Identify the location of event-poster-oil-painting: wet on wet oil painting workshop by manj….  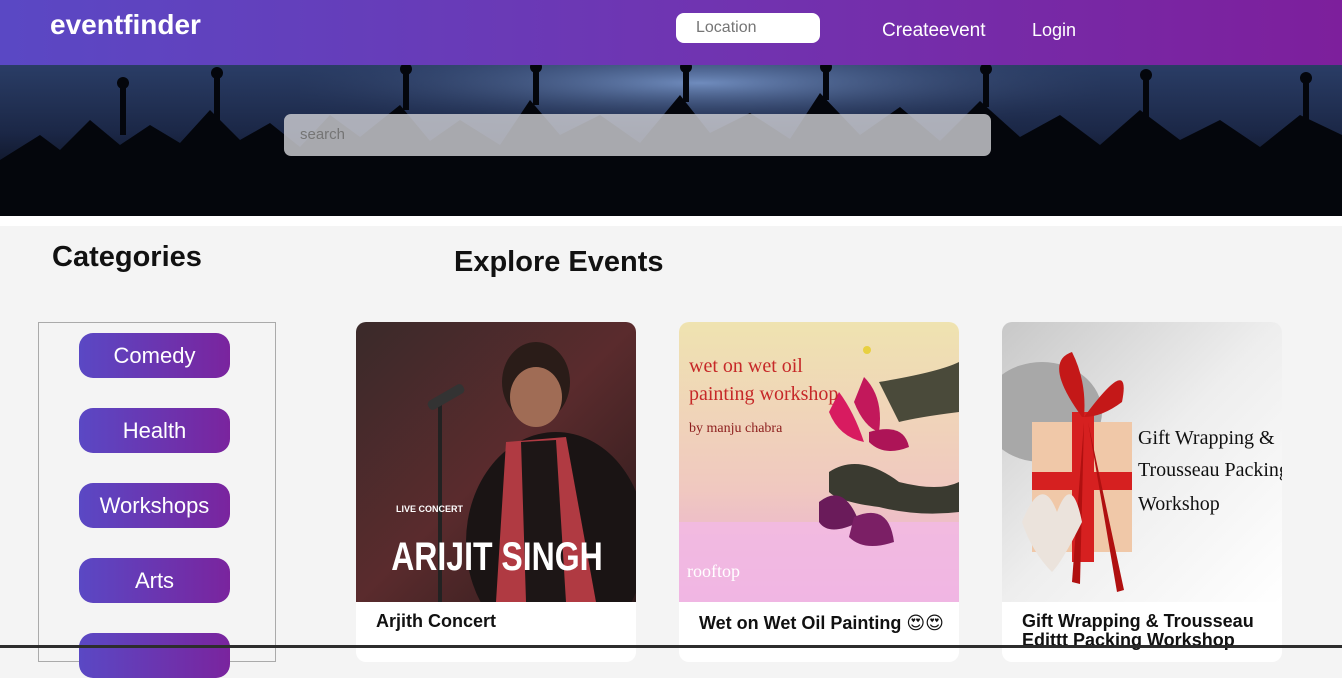
(819, 462).